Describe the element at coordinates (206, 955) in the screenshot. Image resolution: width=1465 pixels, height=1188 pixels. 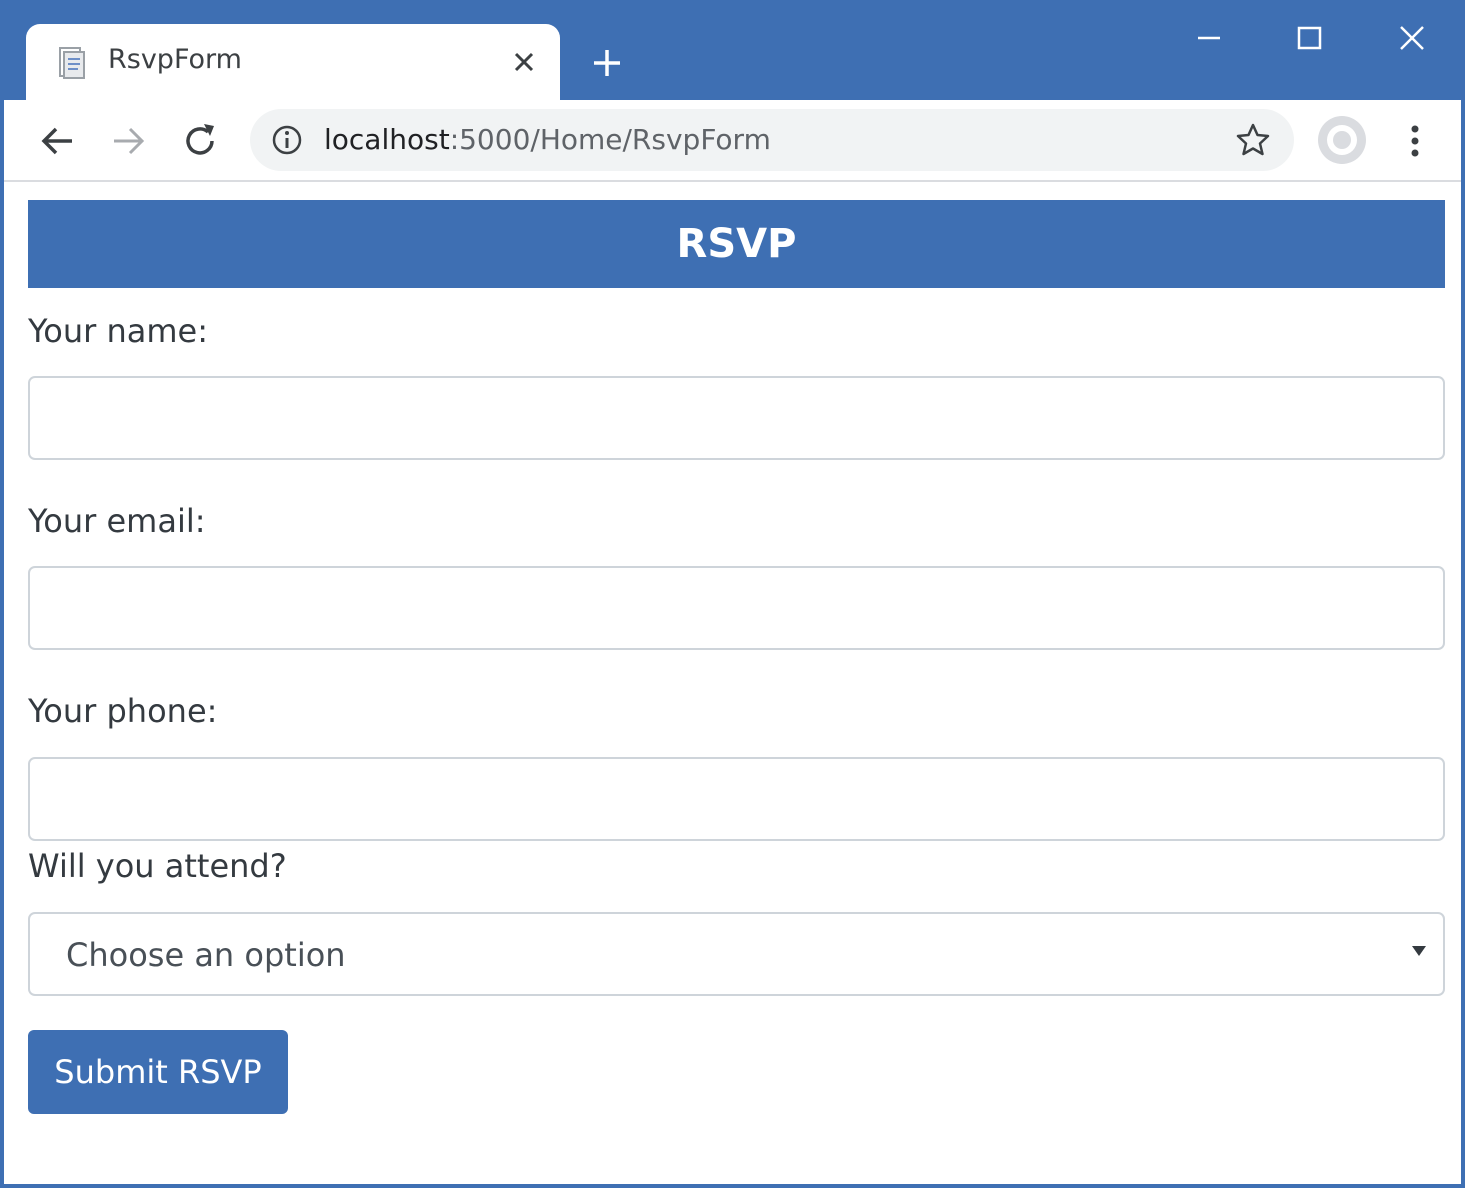
I see `attend-select-value: Choose an option` at that location.